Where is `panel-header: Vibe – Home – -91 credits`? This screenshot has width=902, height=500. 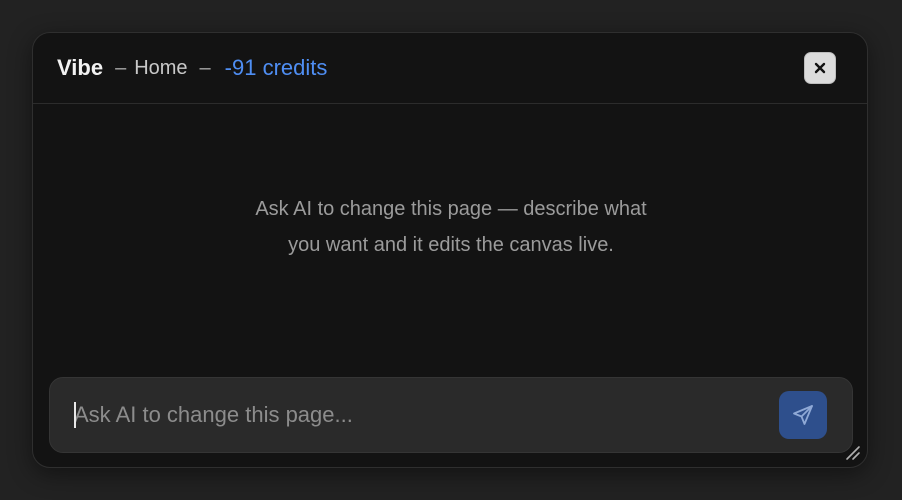
panel-header: Vibe – Home – -91 credits is located at coordinates (450, 68).